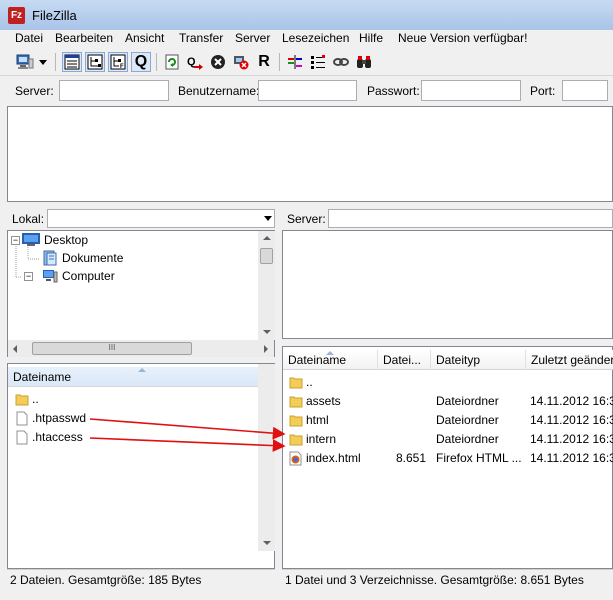 This screenshot has width=613, height=600. Describe the element at coordinates (144, 38) in the screenshot. I see `menu-ansicht: Ansicht` at that location.